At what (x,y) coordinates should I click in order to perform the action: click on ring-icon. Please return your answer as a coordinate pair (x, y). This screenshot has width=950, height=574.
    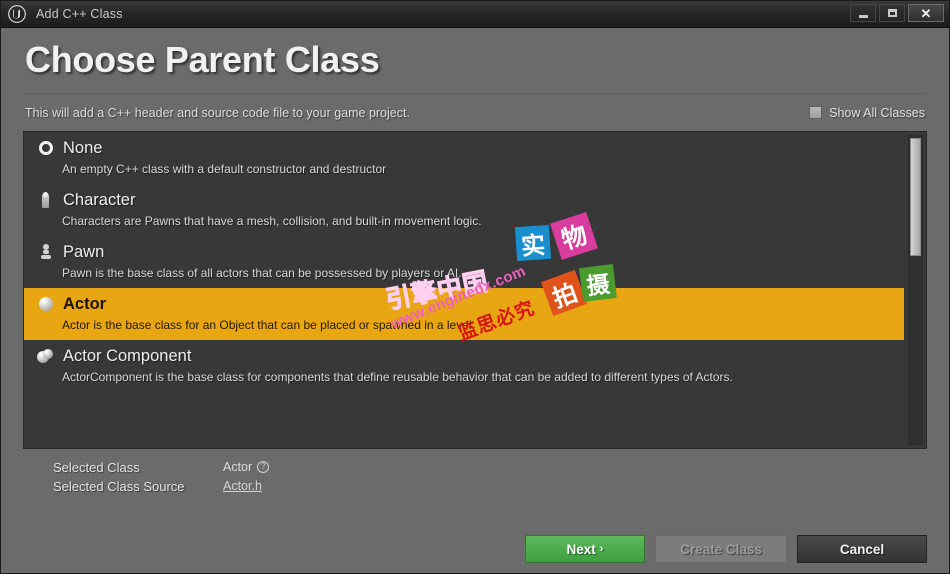
    Looking at the image, I should click on (45, 148).